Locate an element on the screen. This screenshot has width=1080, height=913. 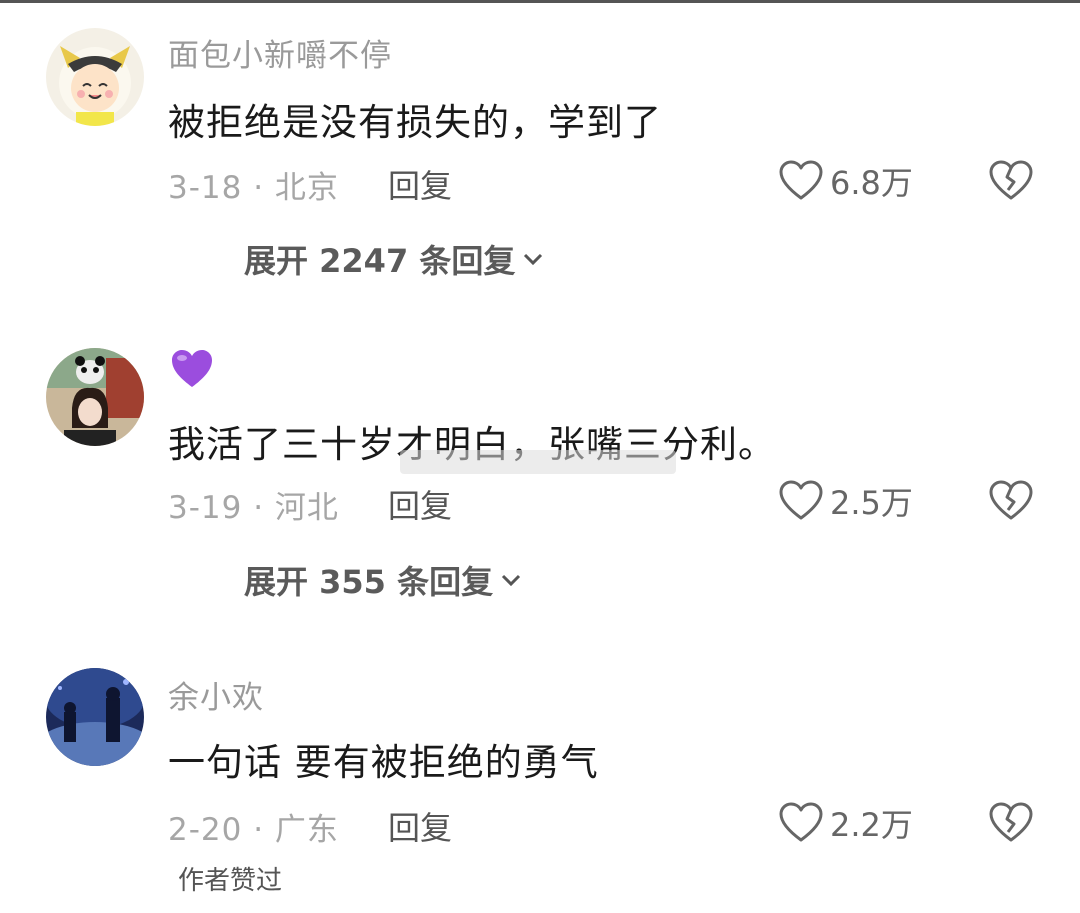
purple-heart-icon is located at coordinates (192, 368).